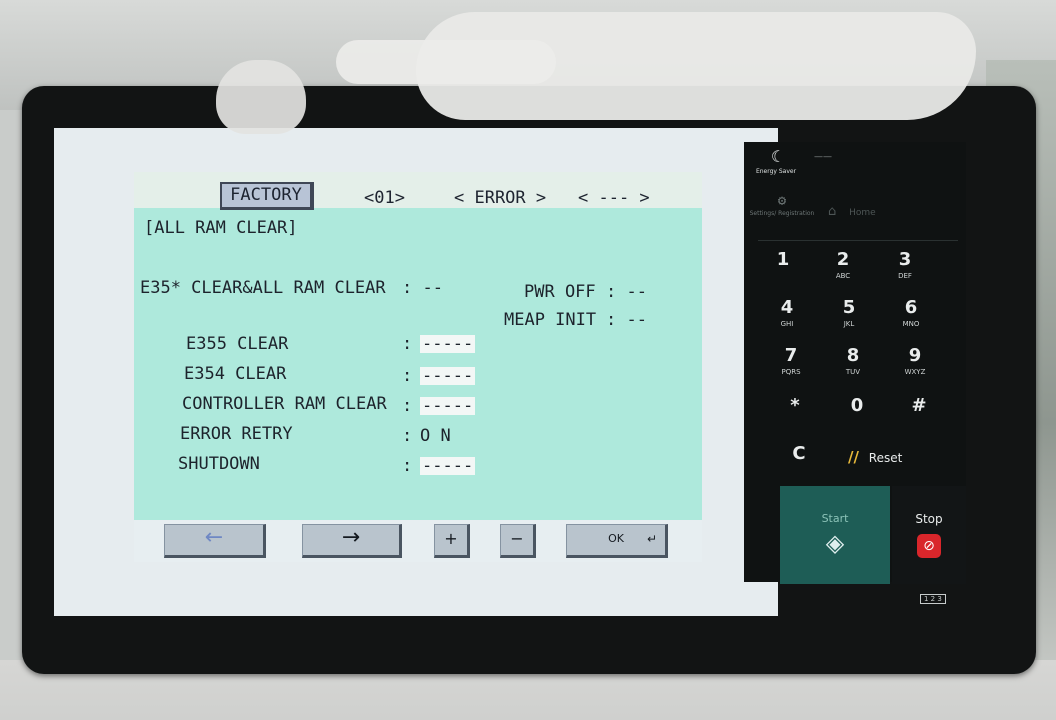  What do you see at coordinates (885, 458) in the screenshot?
I see `reset-label: Reset` at bounding box center [885, 458].